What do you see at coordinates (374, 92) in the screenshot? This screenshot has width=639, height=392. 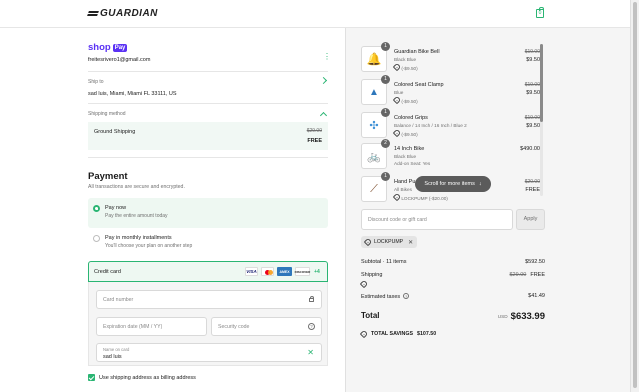 I see `seat-clamp-icon: ▲` at bounding box center [374, 92].